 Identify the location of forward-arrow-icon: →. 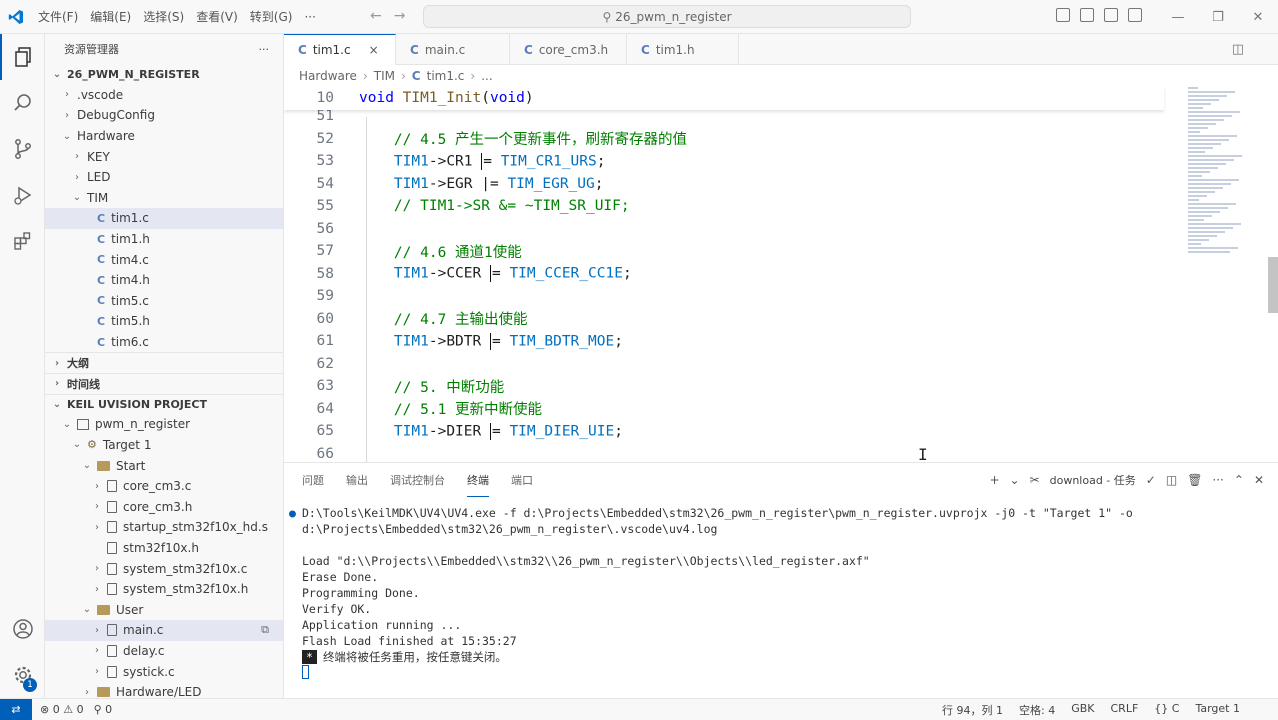
(400, 16).